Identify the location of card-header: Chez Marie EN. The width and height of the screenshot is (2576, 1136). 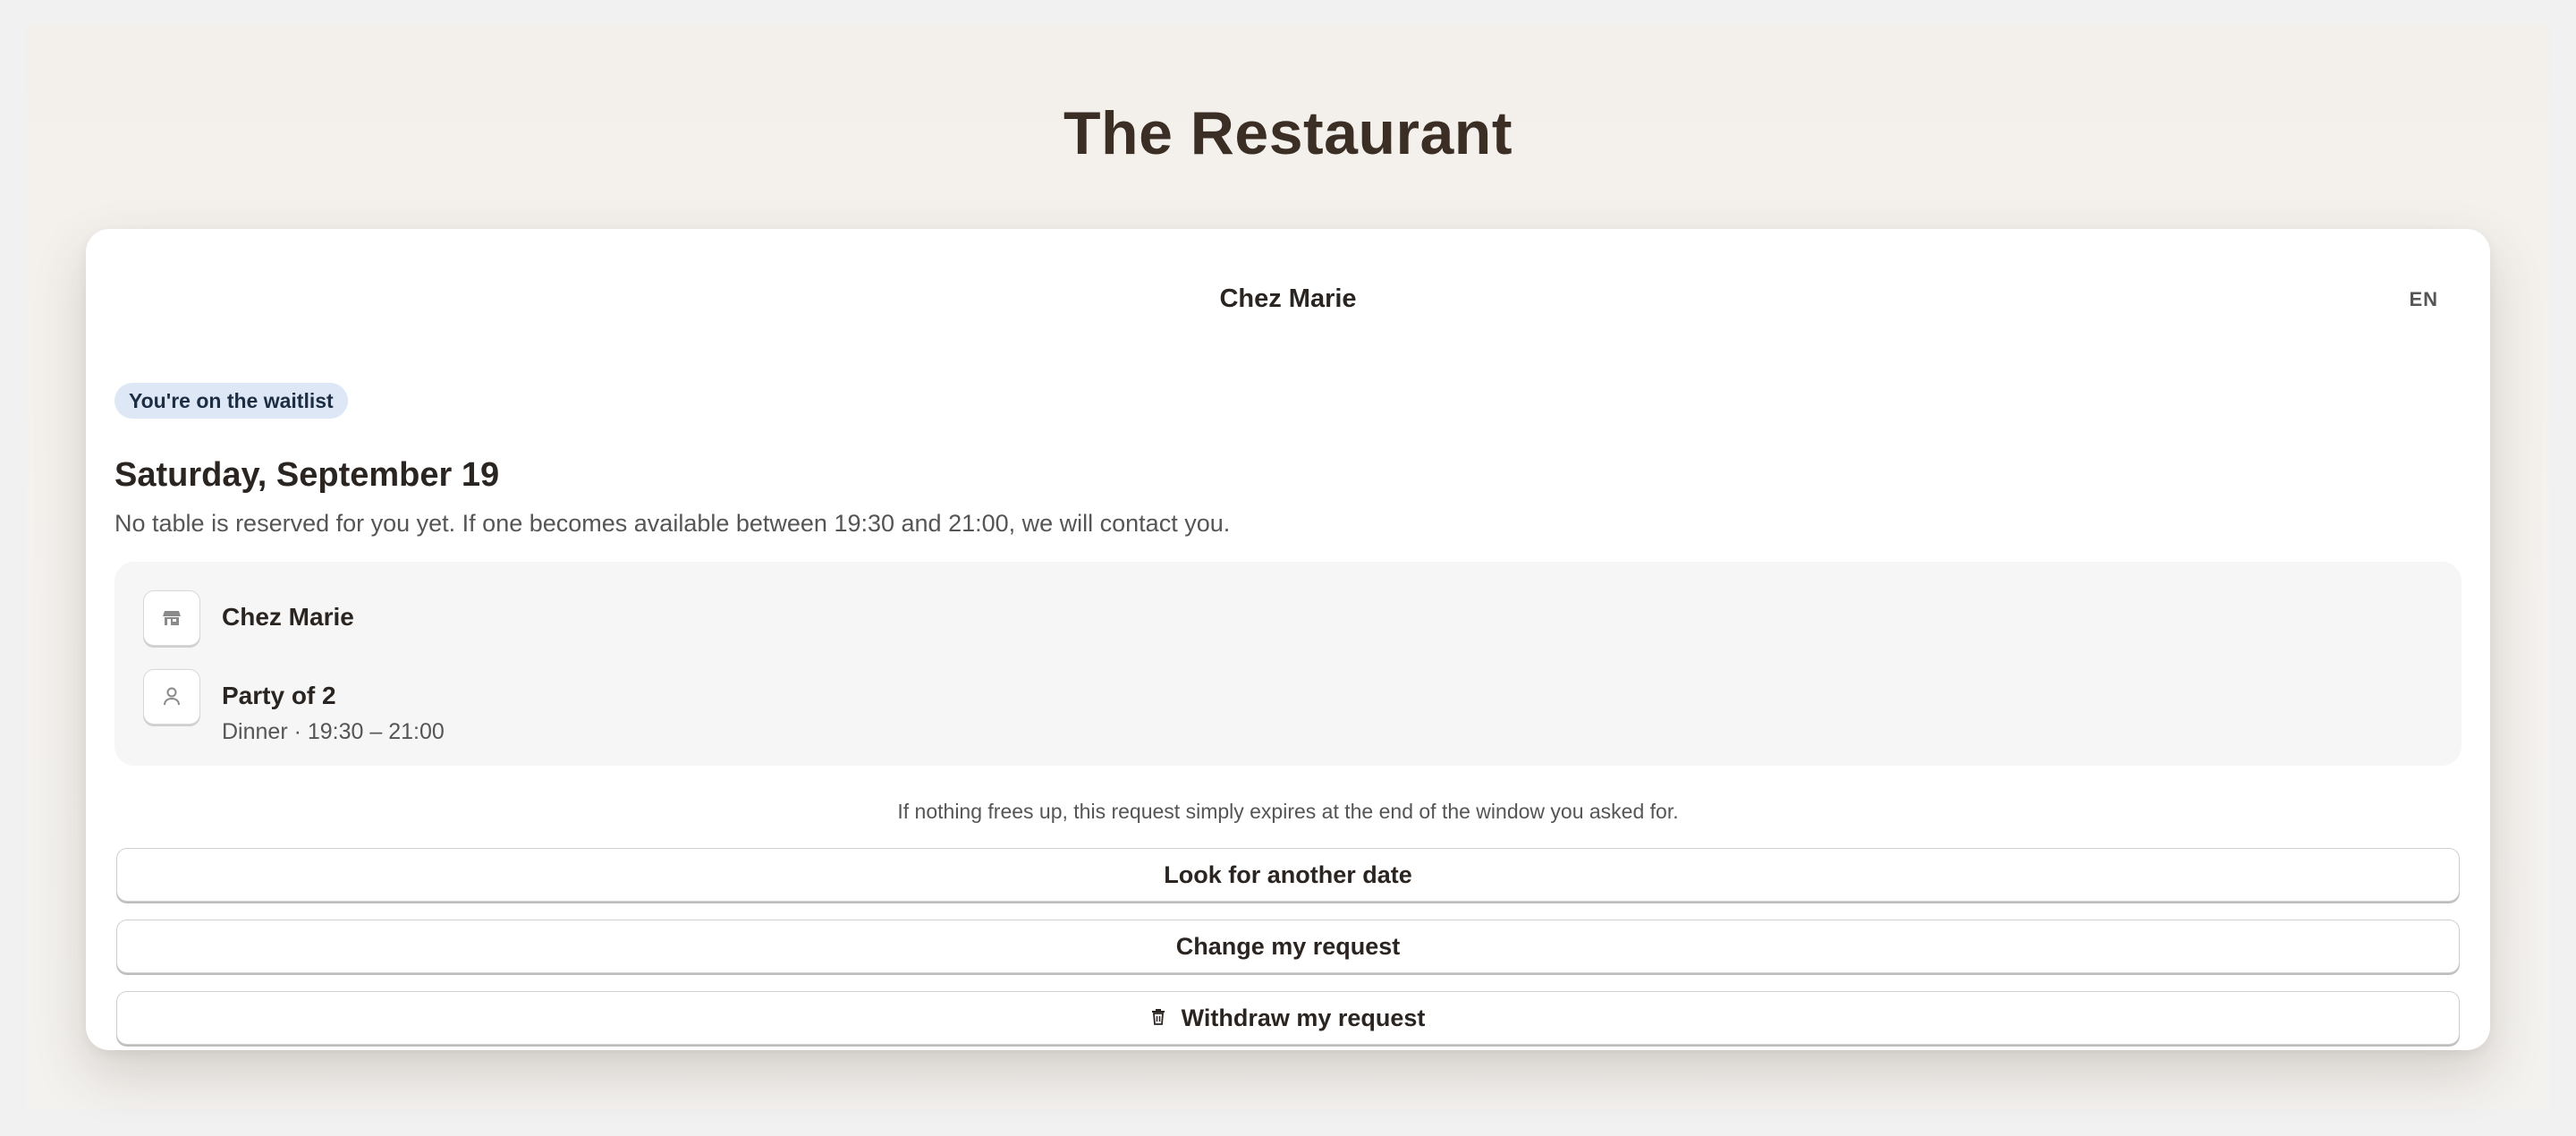
(1288, 275).